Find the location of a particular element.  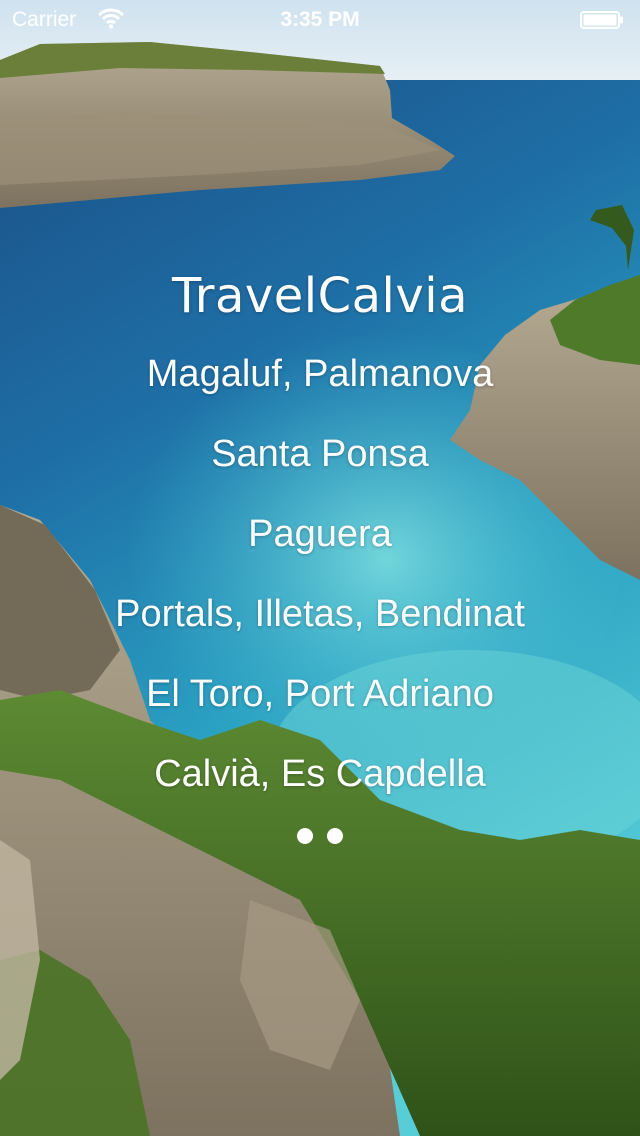

page-control is located at coordinates (320, 838).